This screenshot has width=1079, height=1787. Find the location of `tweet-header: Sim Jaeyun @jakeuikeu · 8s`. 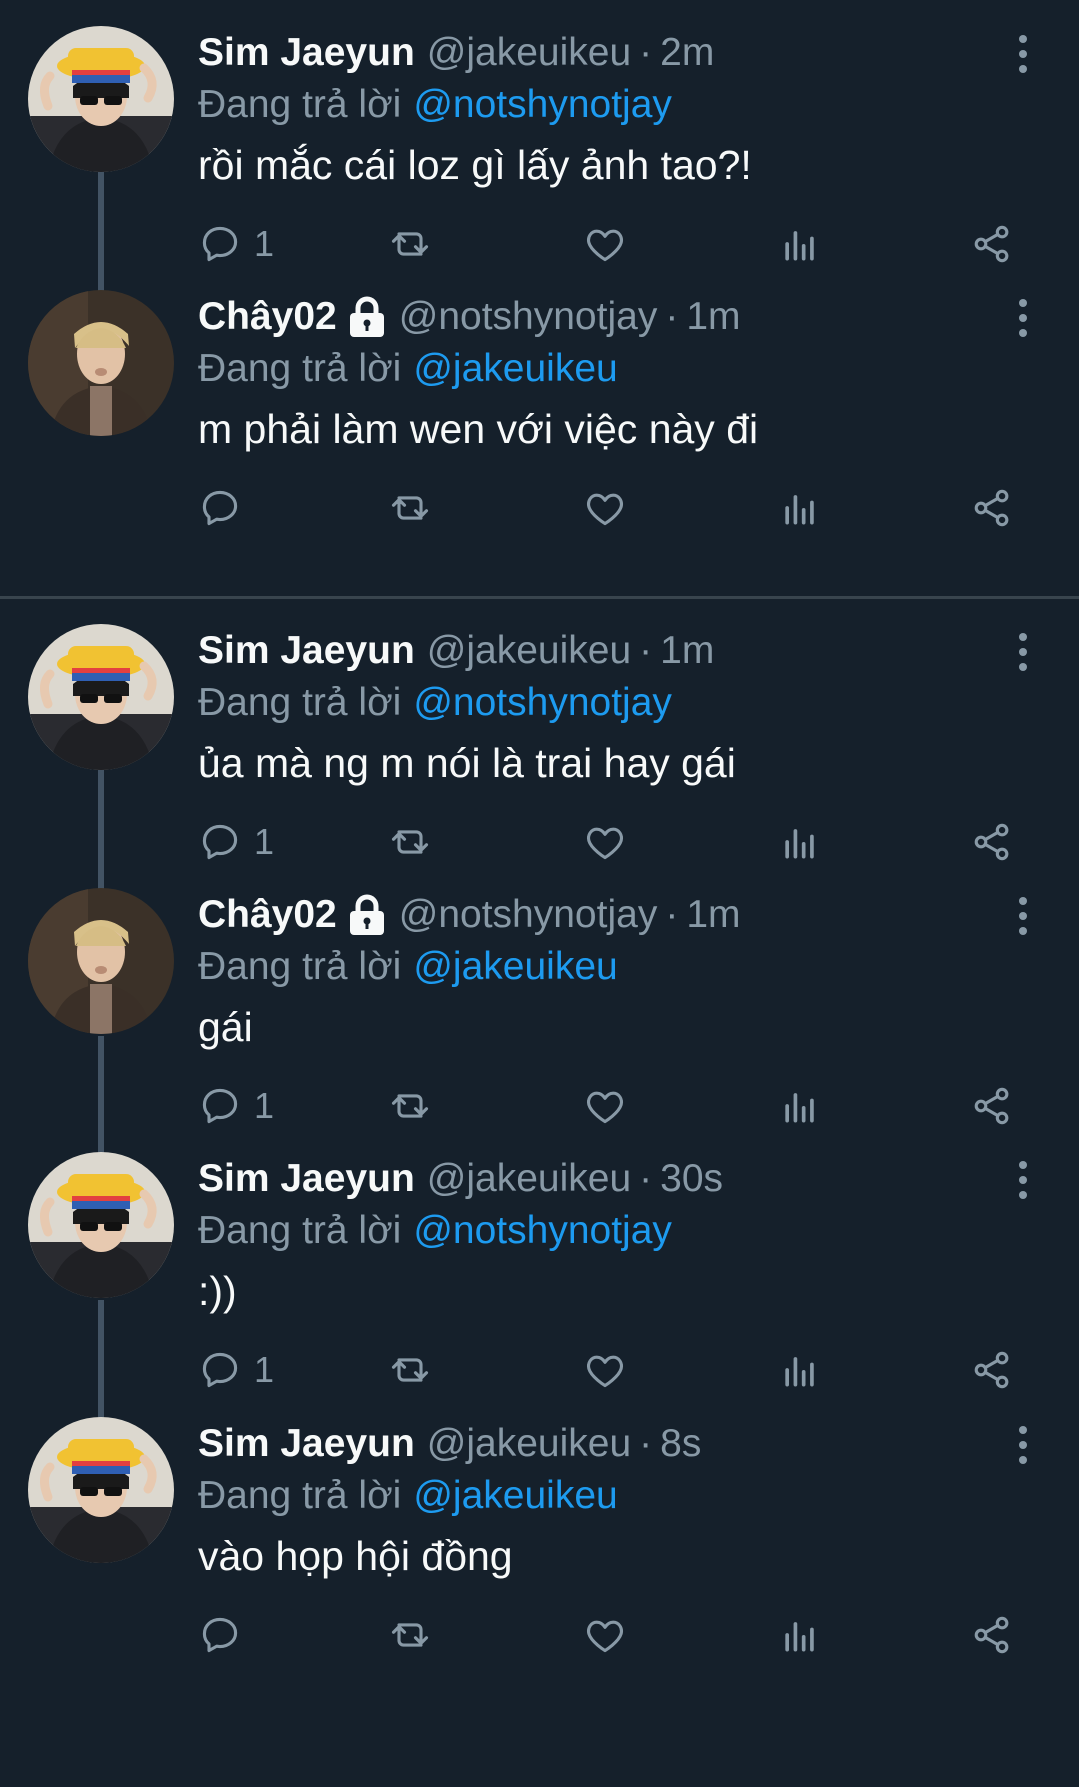

tweet-header: Sim Jaeyun @jakeuikeu · 8s is located at coordinates (449, 1444).